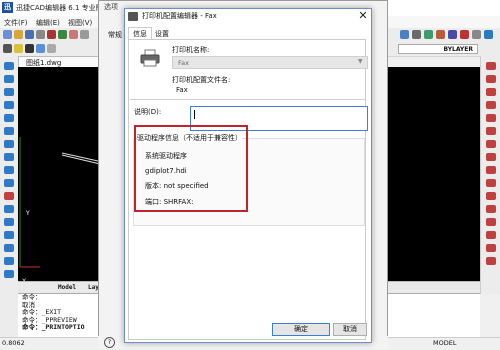 This screenshot has height=350, width=500. Describe the element at coordinates (491, 144) in the screenshot. I see `rotate-icon` at that location.